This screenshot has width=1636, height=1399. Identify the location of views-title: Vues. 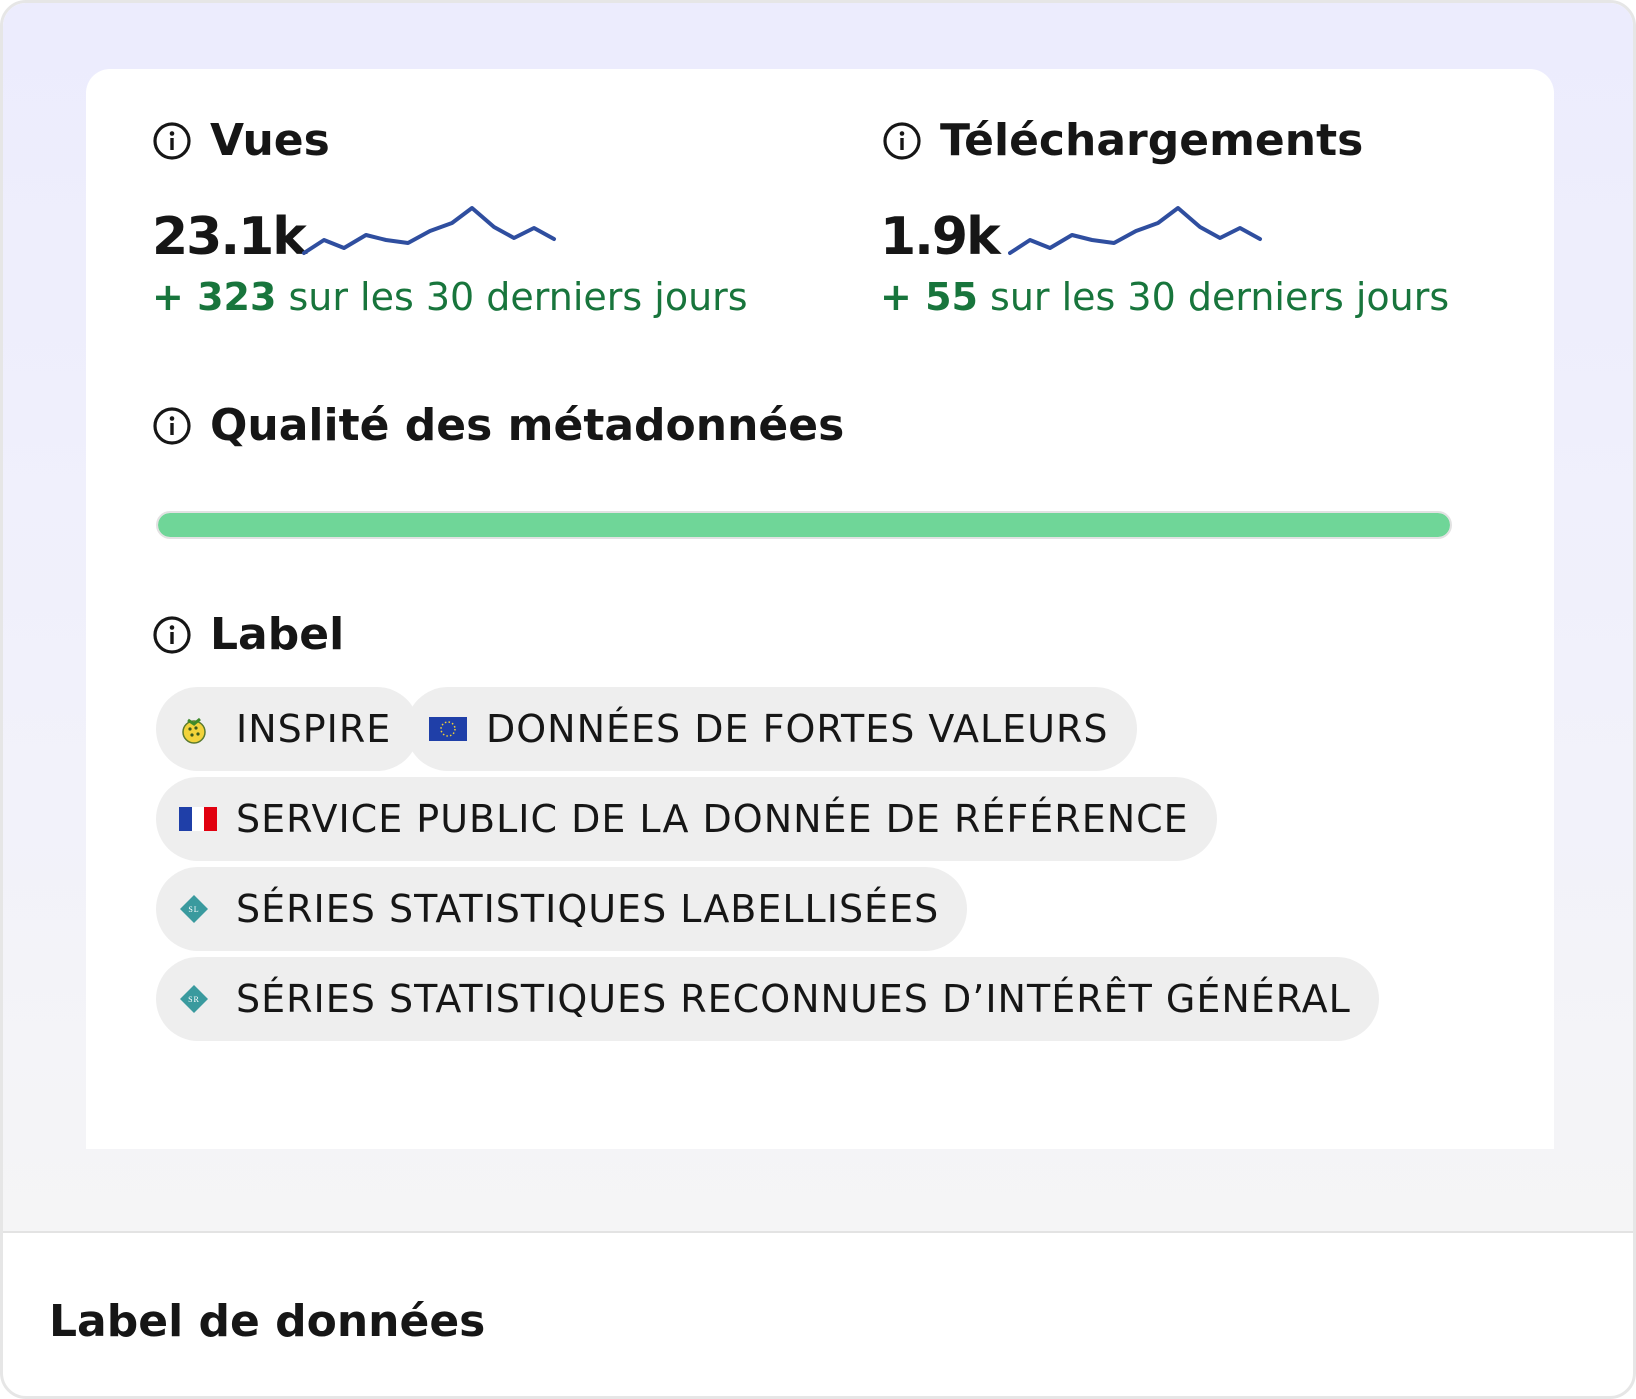
(270, 140).